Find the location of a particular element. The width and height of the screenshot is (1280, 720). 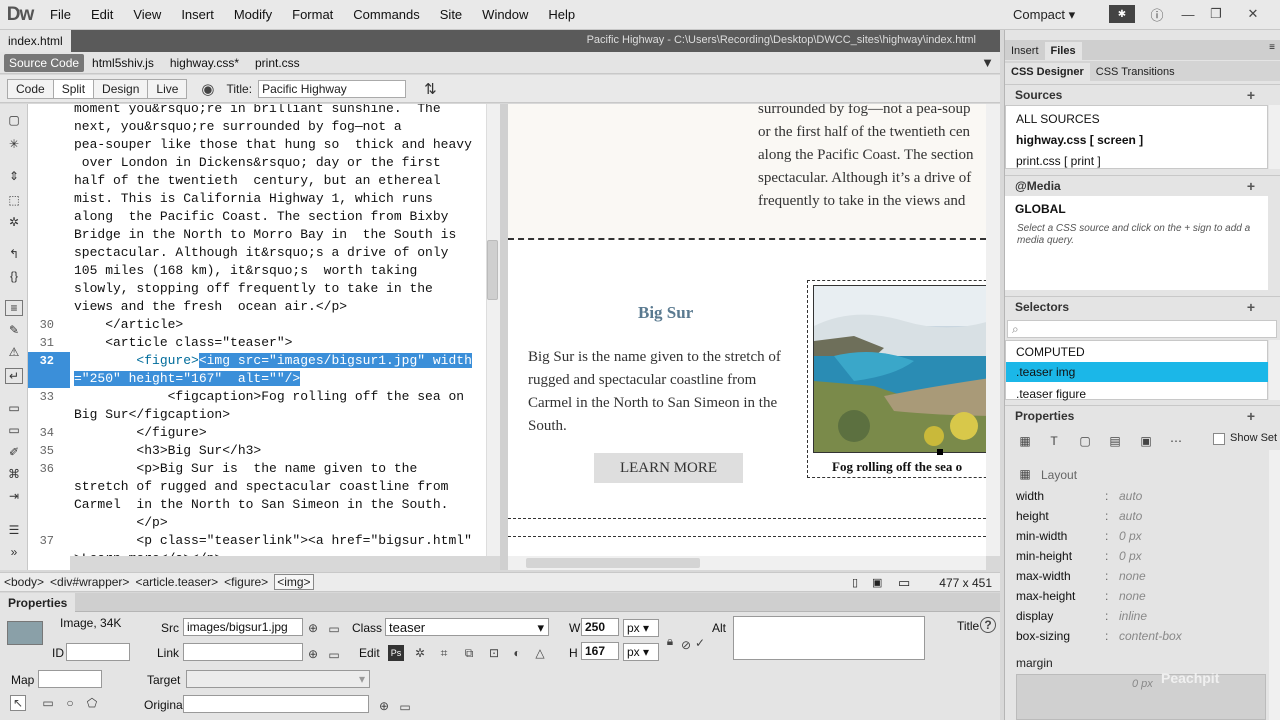

design-scroll-thumb is located at coordinates (613, 563).